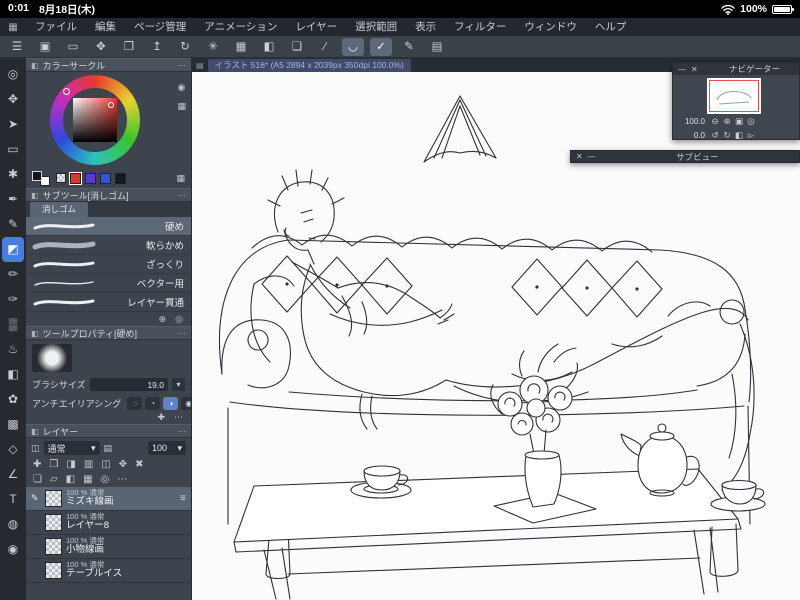 The image size is (800, 600). I want to click on sv-marker, so click(111, 105).